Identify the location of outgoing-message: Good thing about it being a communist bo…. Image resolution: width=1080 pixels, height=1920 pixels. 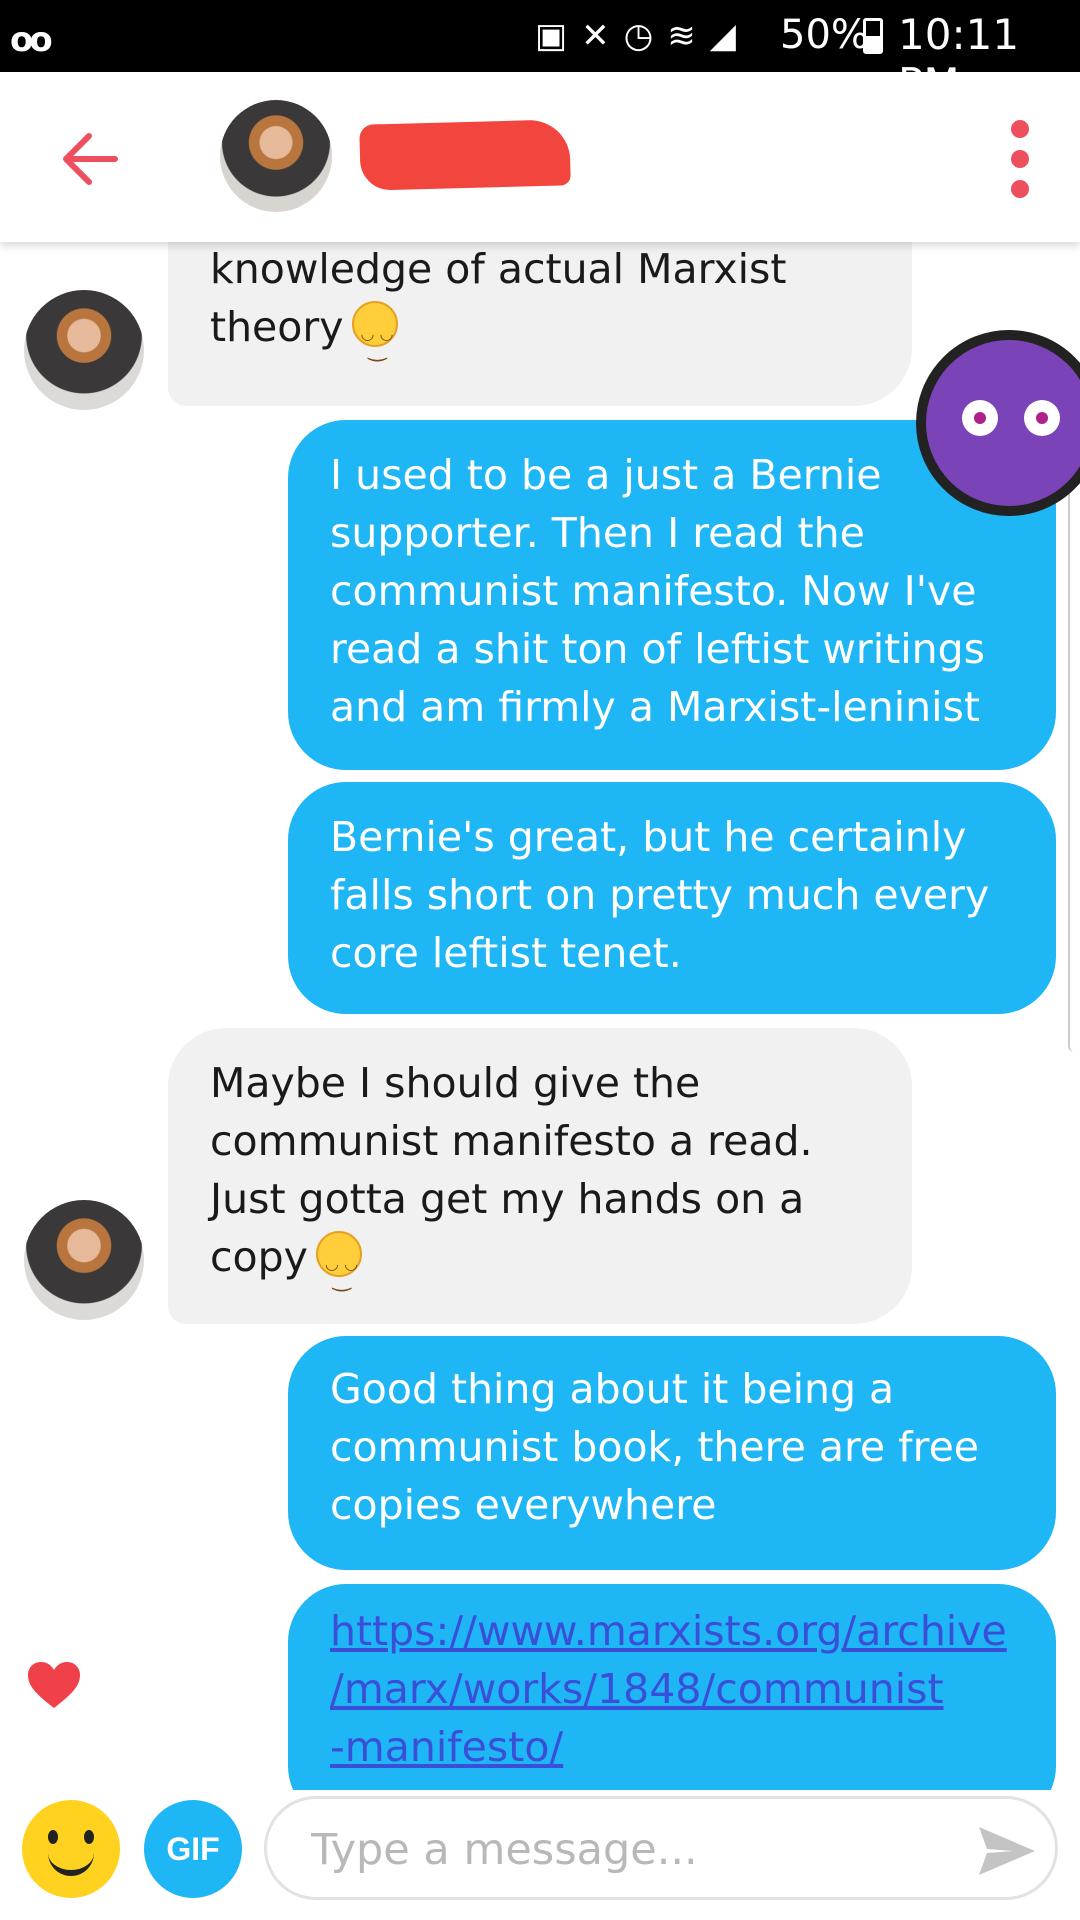
(672, 1453).